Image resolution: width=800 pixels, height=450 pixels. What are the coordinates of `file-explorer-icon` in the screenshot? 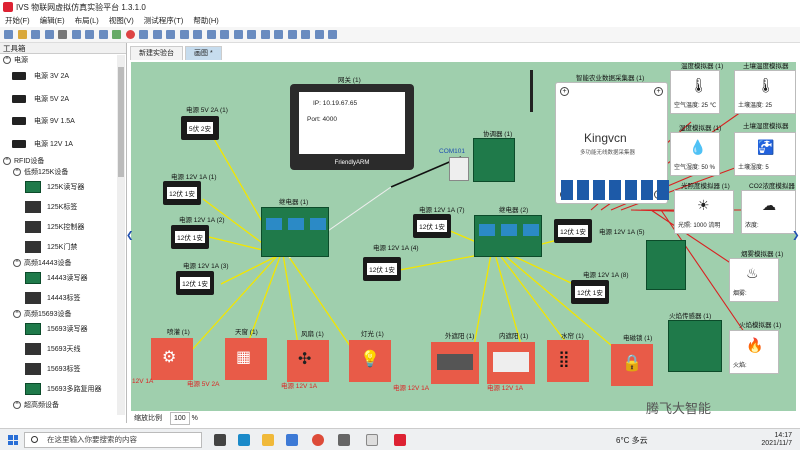 It's located at (268, 440).